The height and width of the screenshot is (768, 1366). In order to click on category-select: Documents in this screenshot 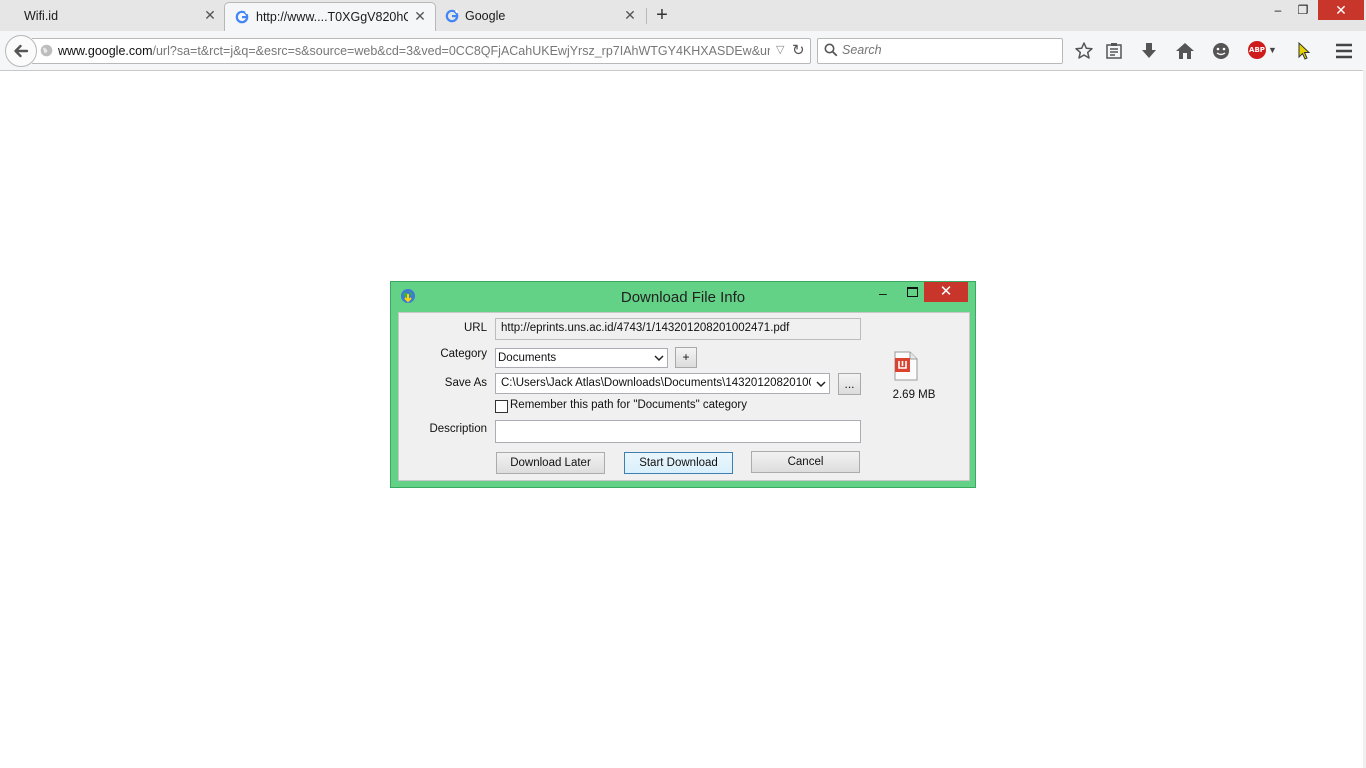, I will do `click(581, 358)`.